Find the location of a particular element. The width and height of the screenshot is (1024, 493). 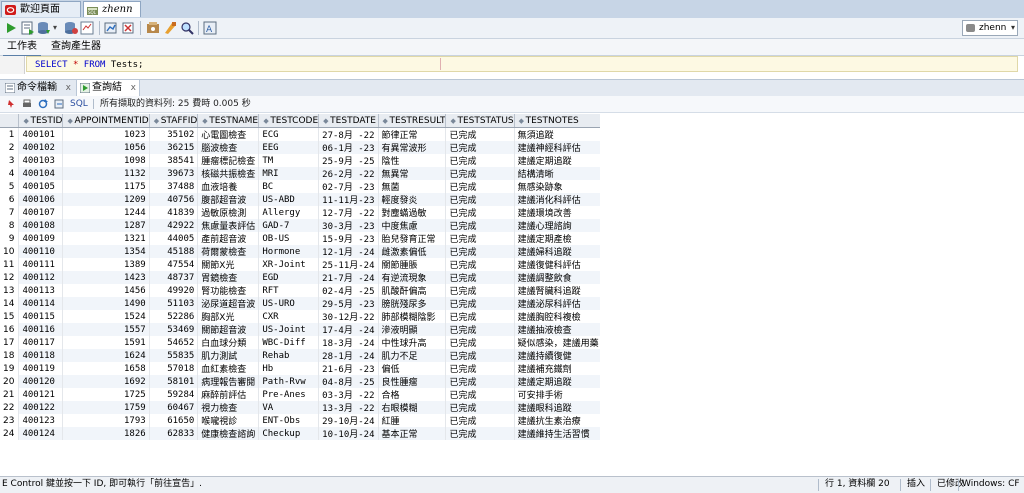

table-cell: 關節X光 is located at coordinates (228, 264).